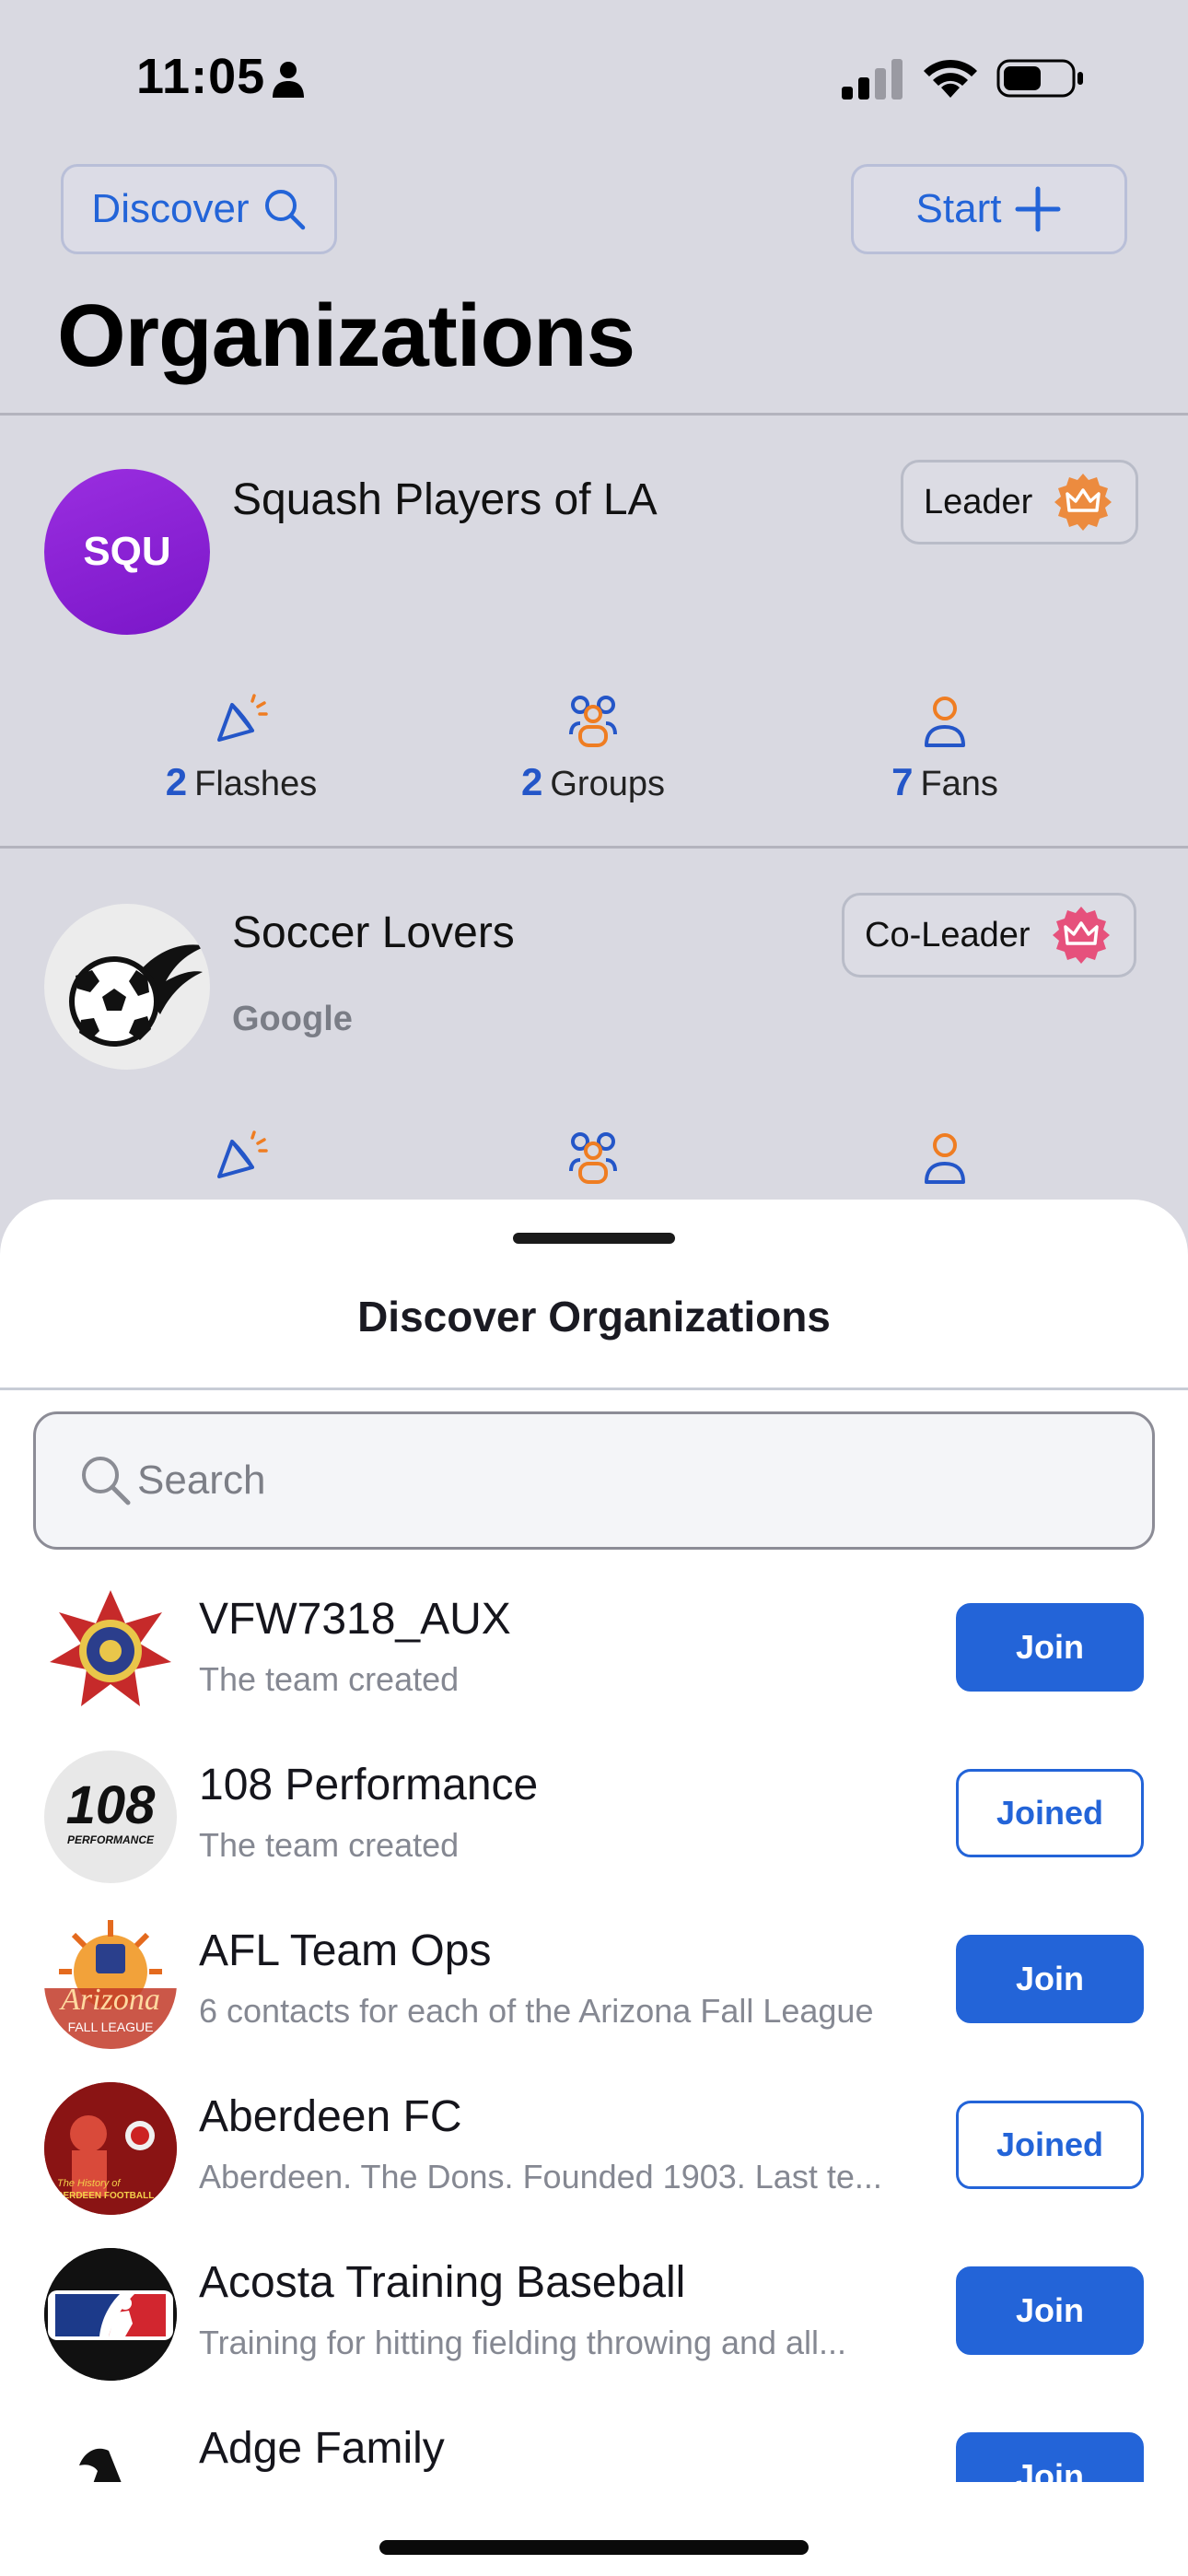  I want to click on org-subtitle: Google, so click(292, 1019).